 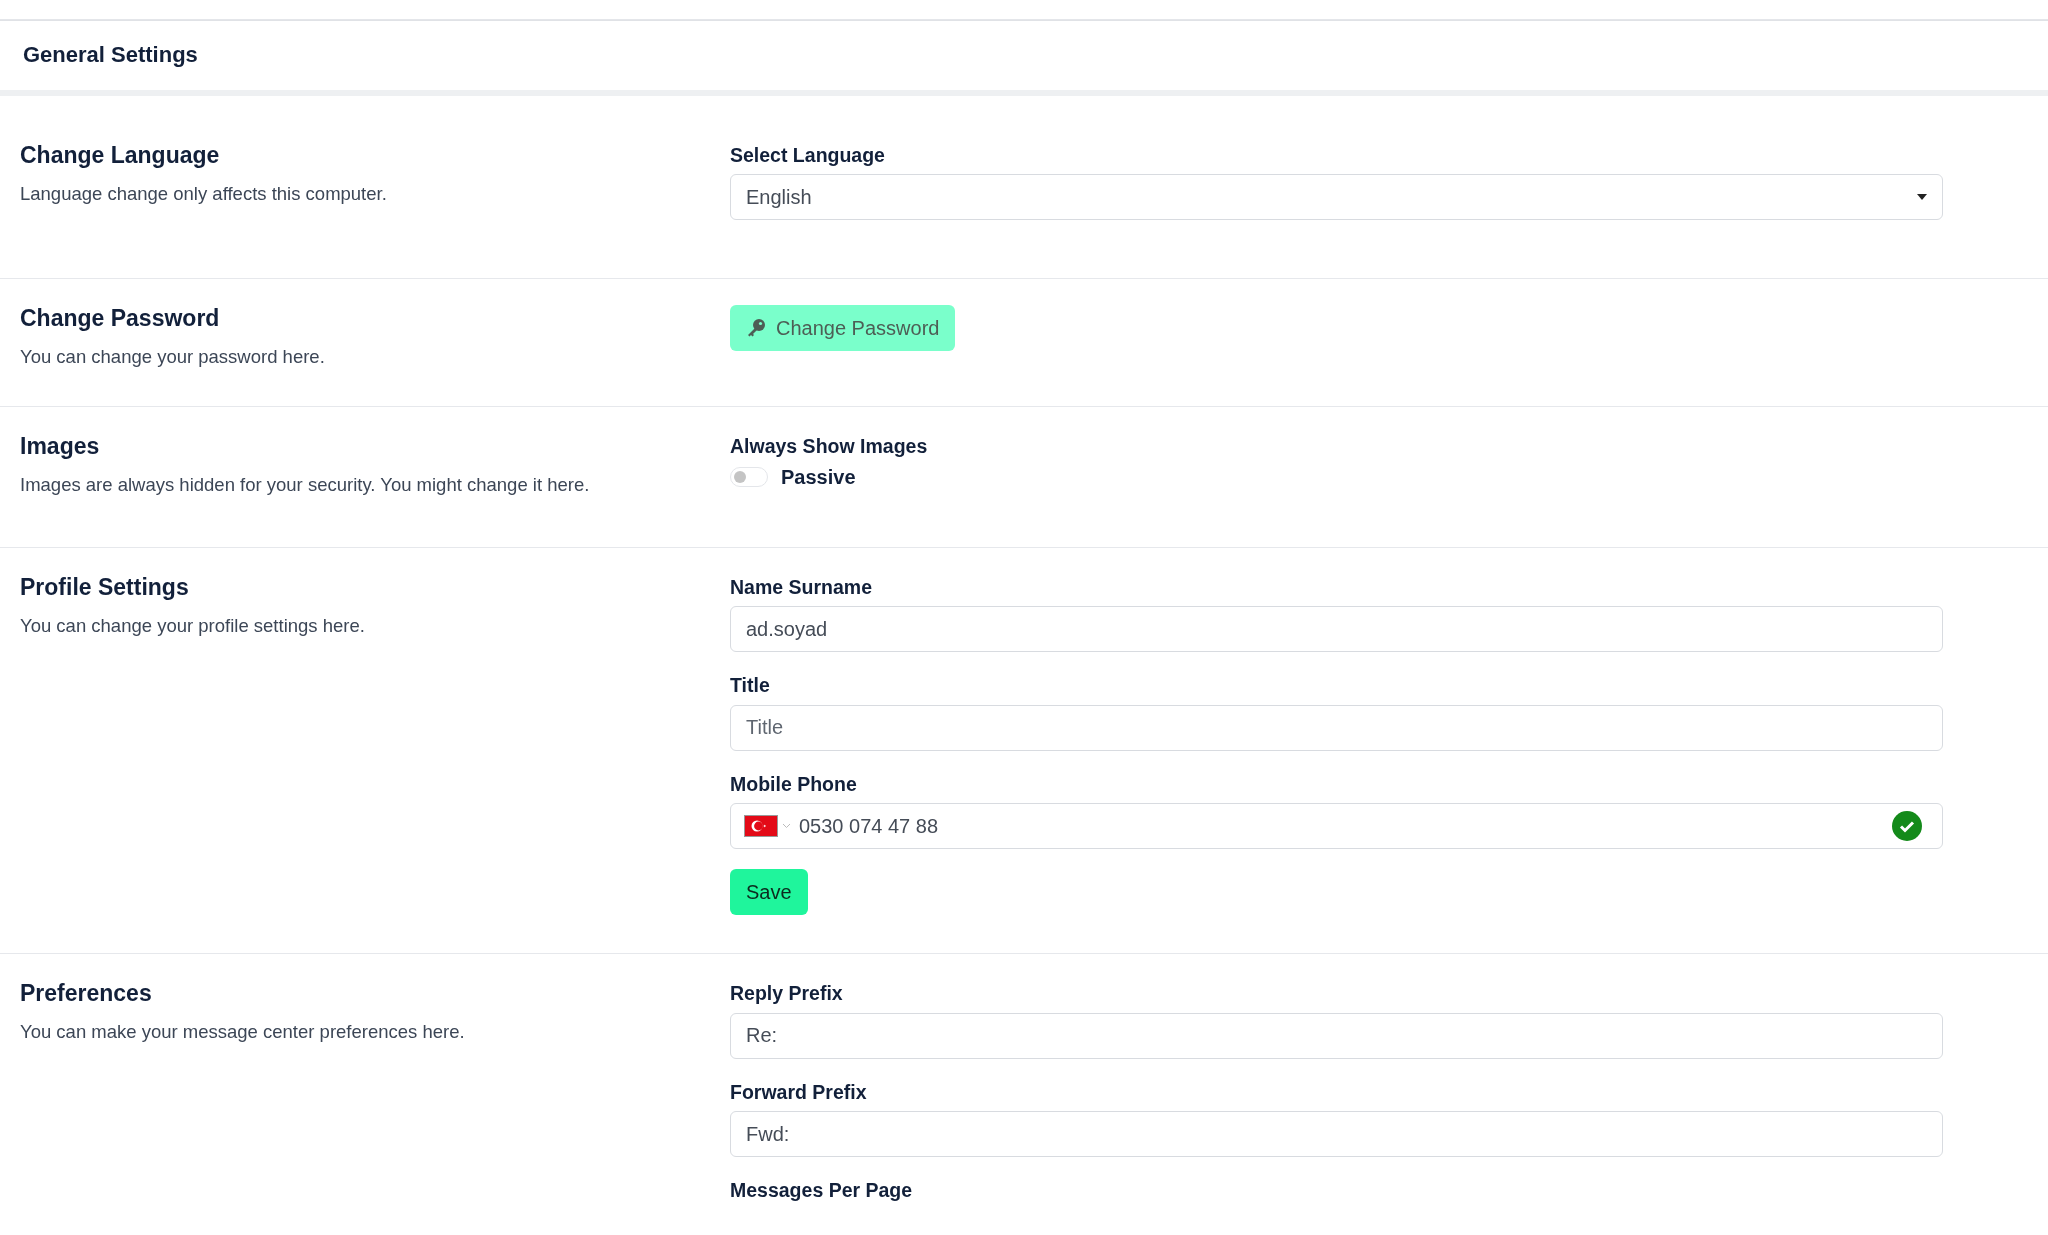 I want to click on change-password-button: Change Password, so click(x=843, y=328).